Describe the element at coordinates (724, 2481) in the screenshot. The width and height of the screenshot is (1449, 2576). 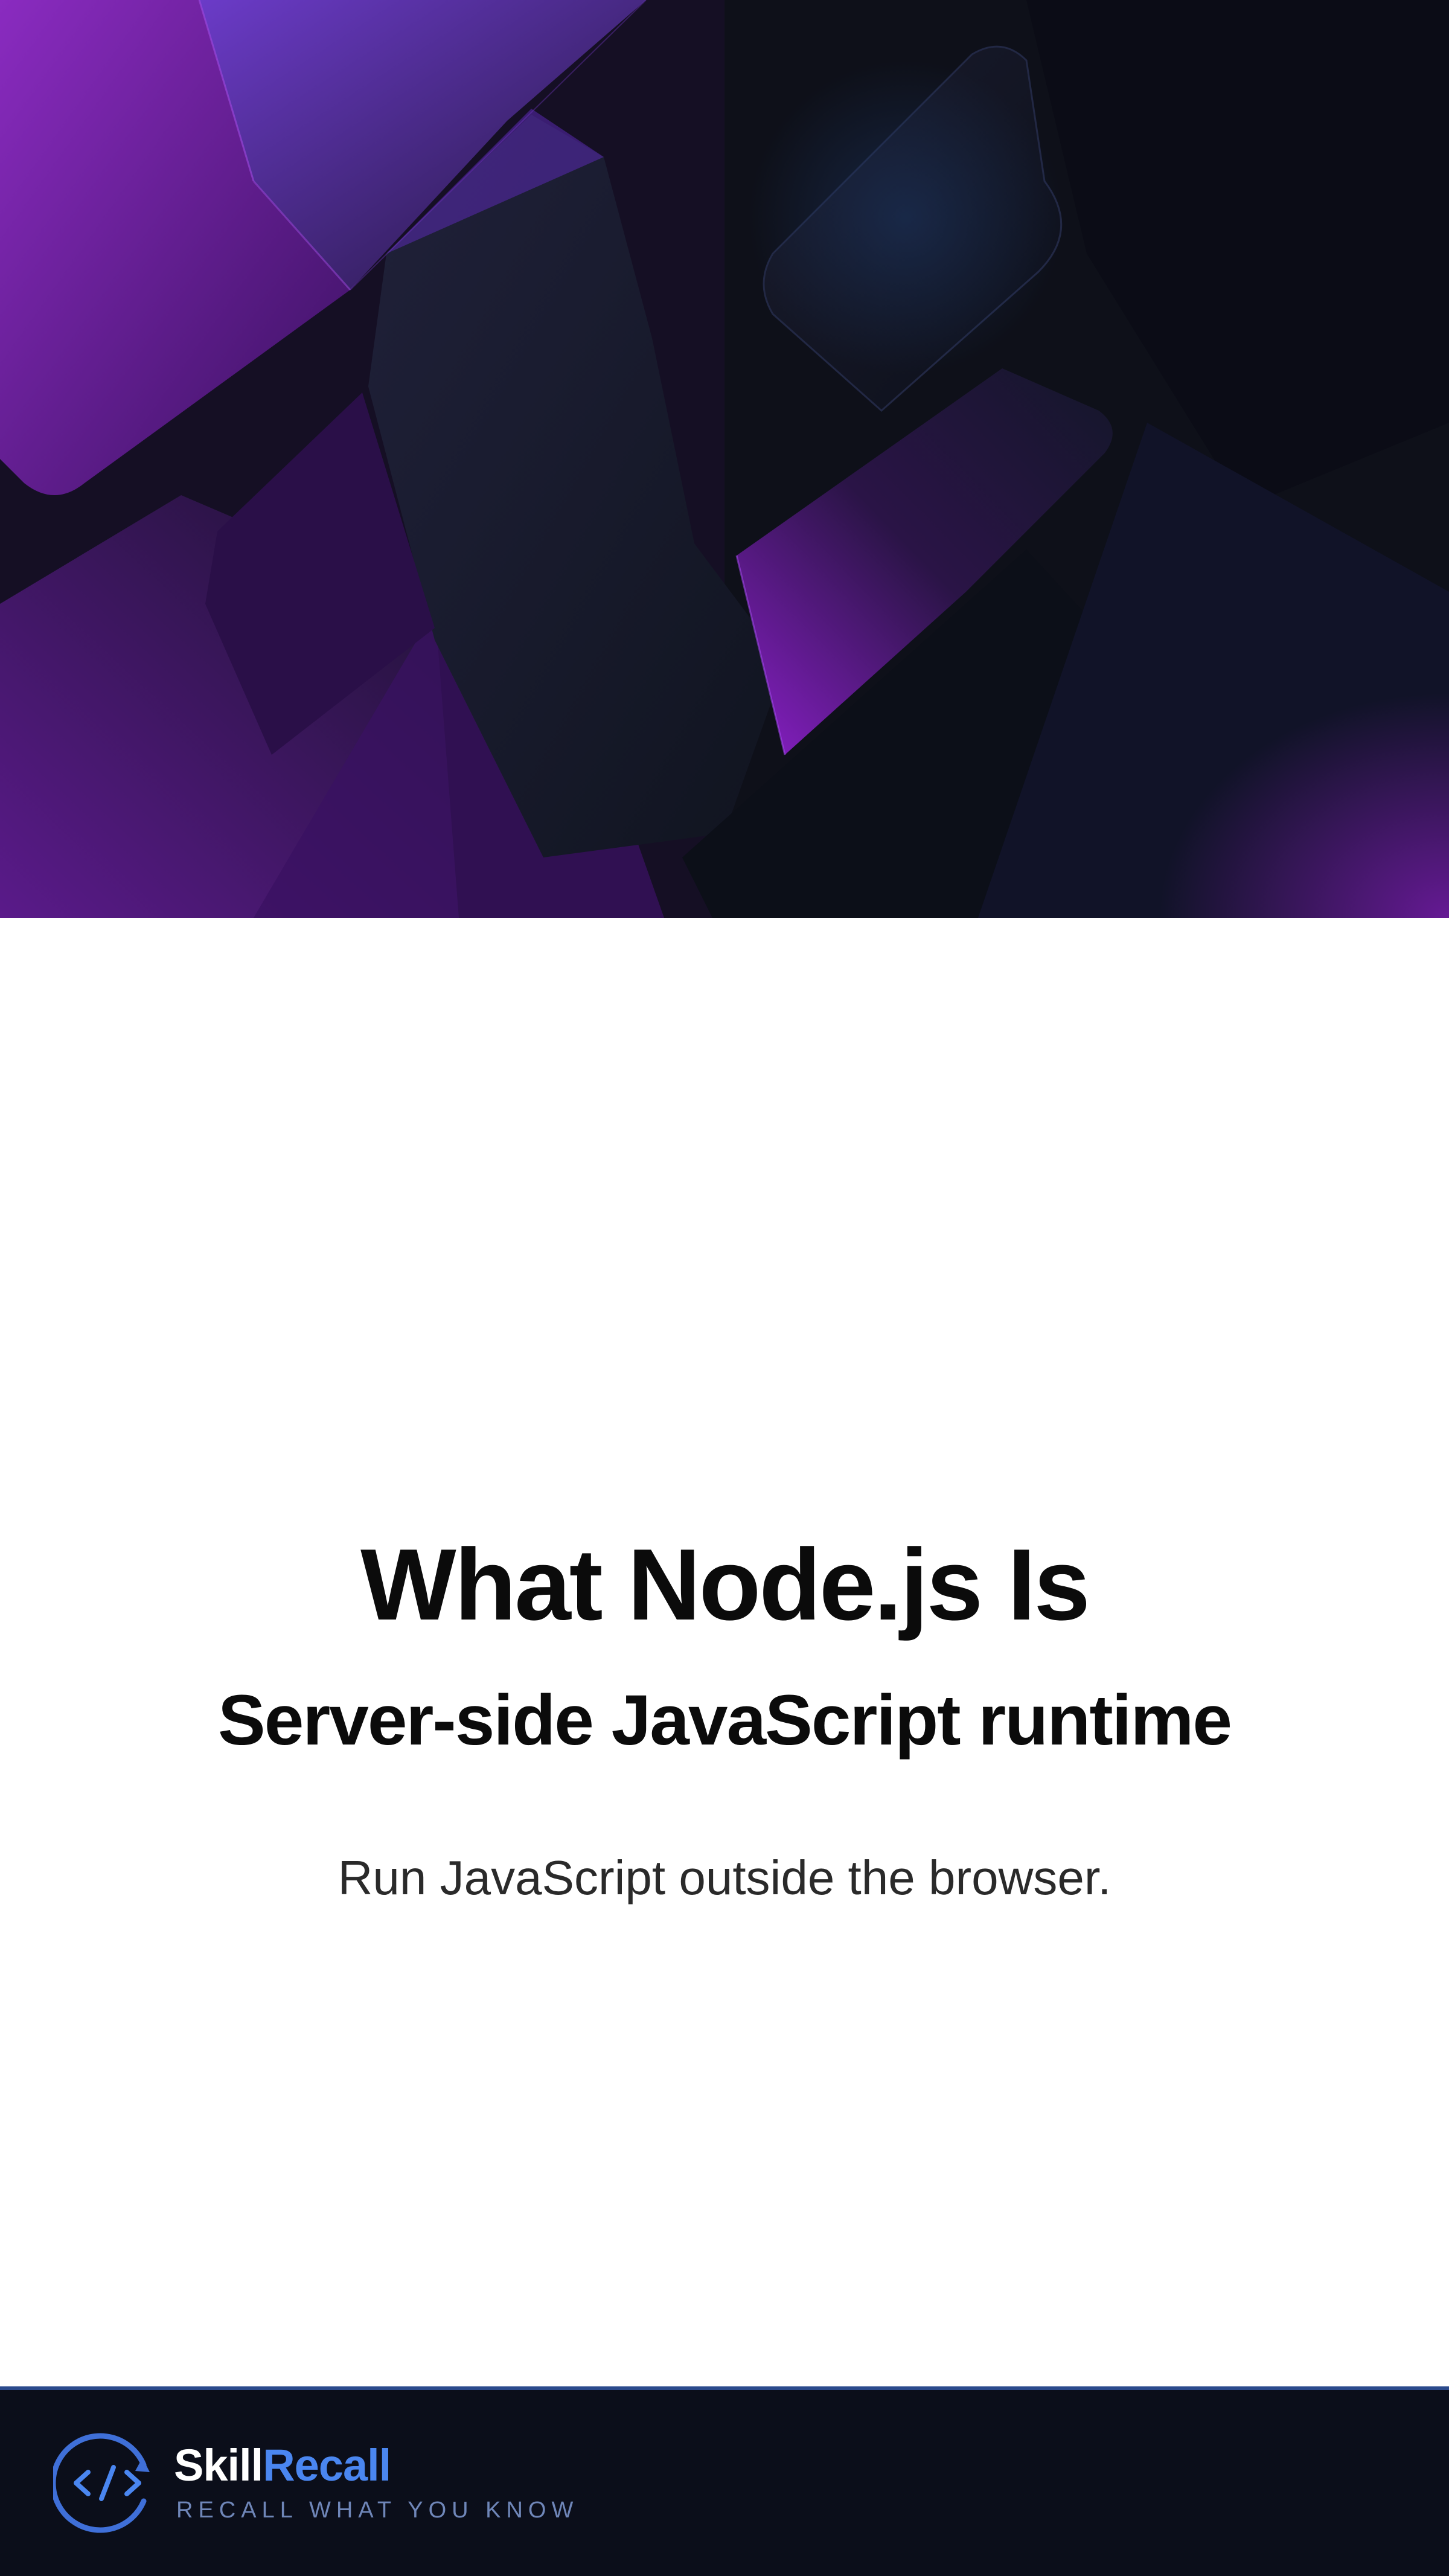
I see `footer-bar: SkillRecall RECALL WHAT YOU KNOW` at that location.